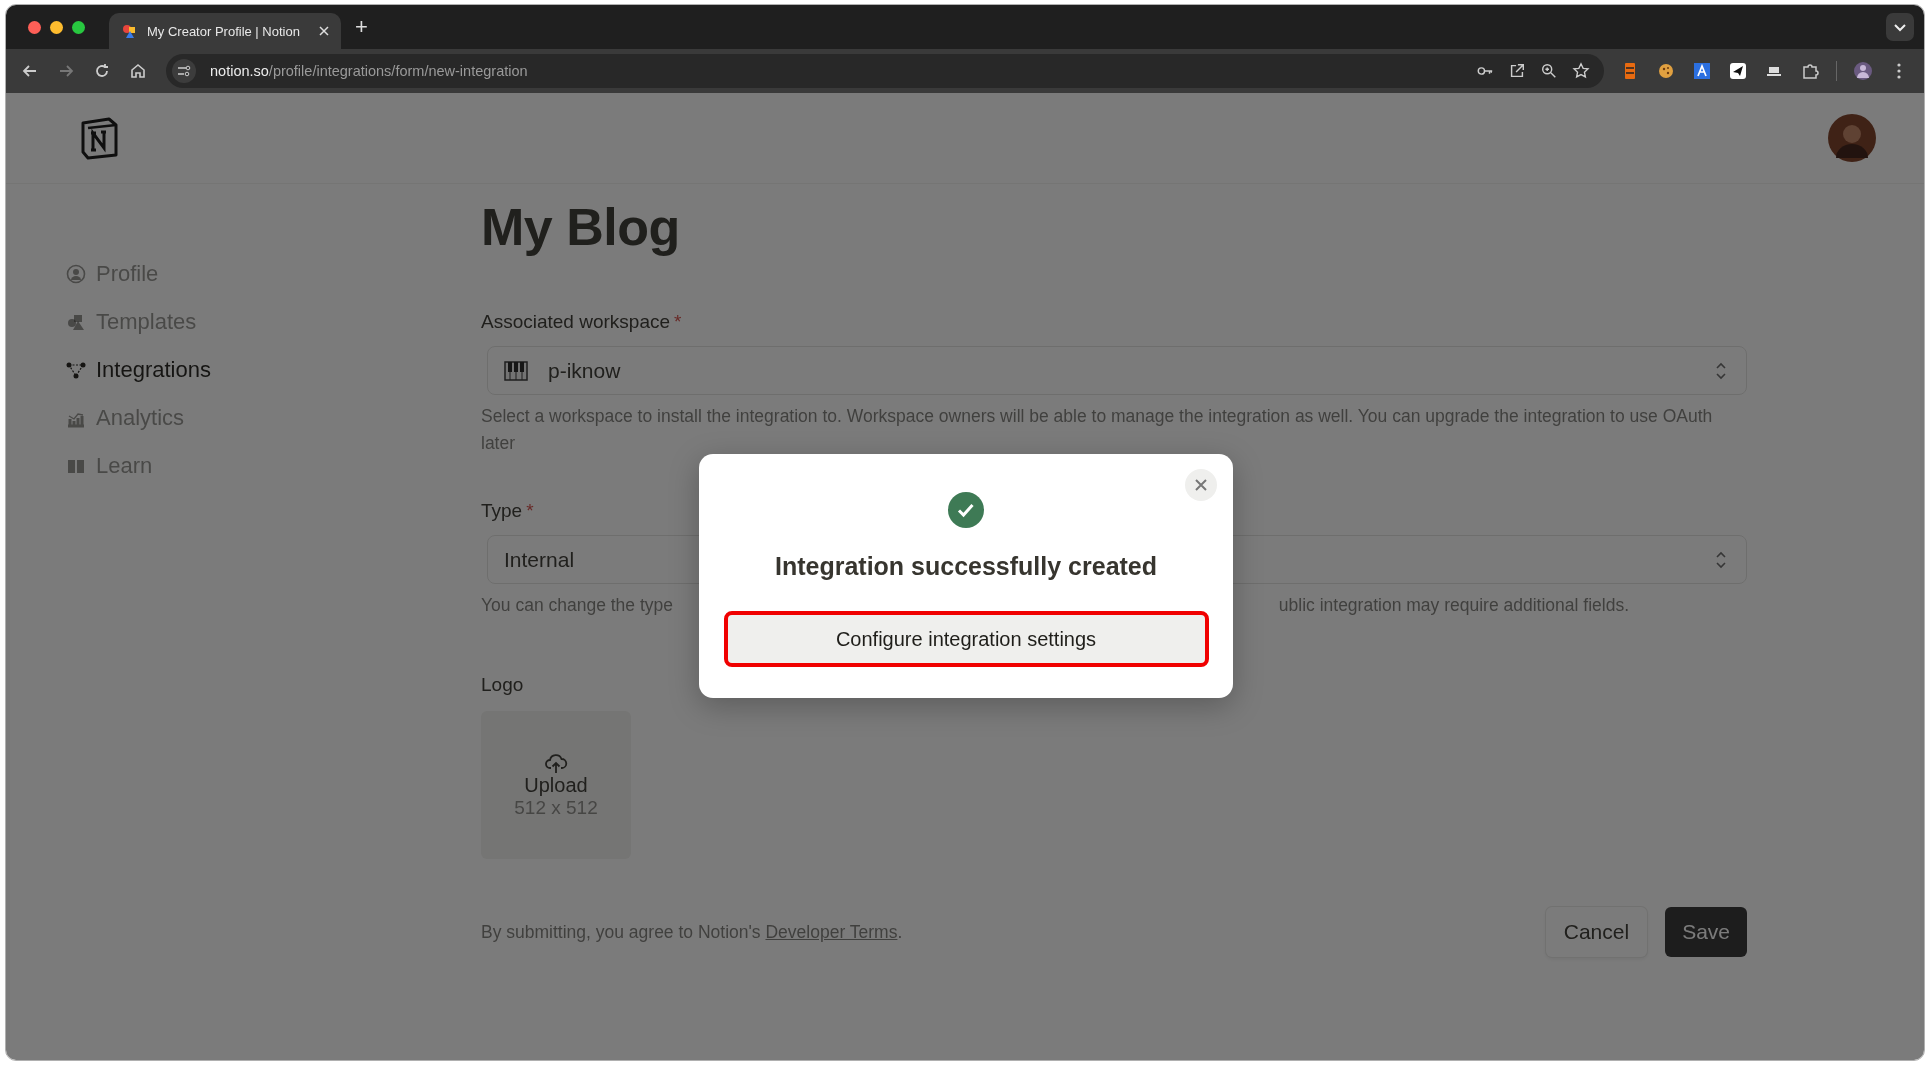  What do you see at coordinates (56, 27) in the screenshot?
I see `minimize-window-button` at bounding box center [56, 27].